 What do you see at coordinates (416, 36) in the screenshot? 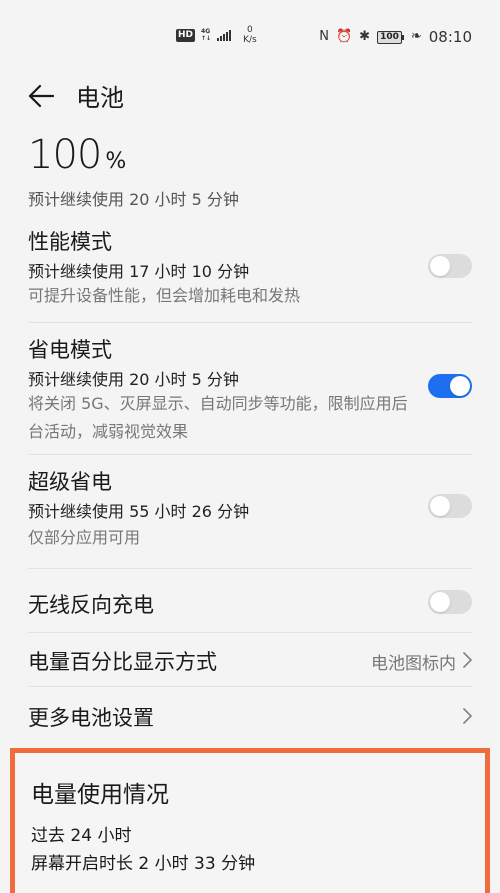
I see `power-saving-leaf-icon: ❧` at bounding box center [416, 36].